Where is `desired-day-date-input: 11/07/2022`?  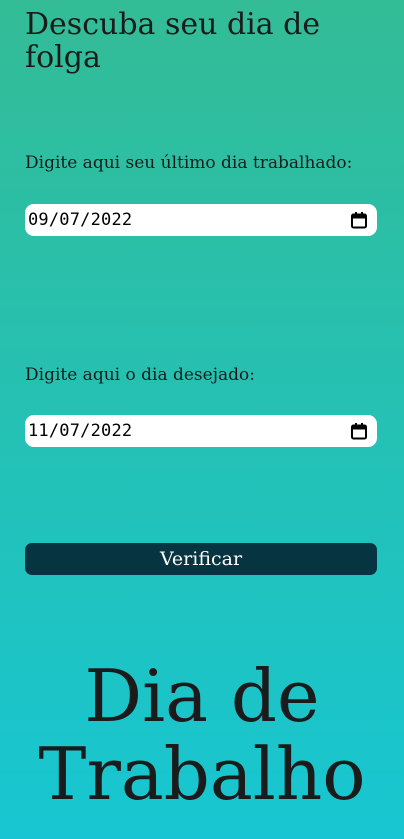 desired-day-date-input: 11/07/2022 is located at coordinates (201, 431).